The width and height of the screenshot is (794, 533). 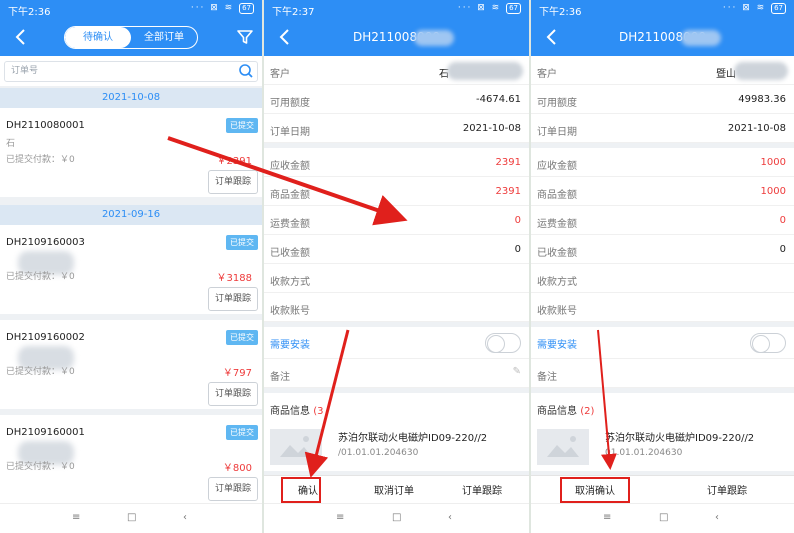 What do you see at coordinates (131, 155) in the screenshot?
I see `order-card: DH2110080001 已提交 石 已提交付款：￥0 ￥2391 订单跟踪` at bounding box center [131, 155].